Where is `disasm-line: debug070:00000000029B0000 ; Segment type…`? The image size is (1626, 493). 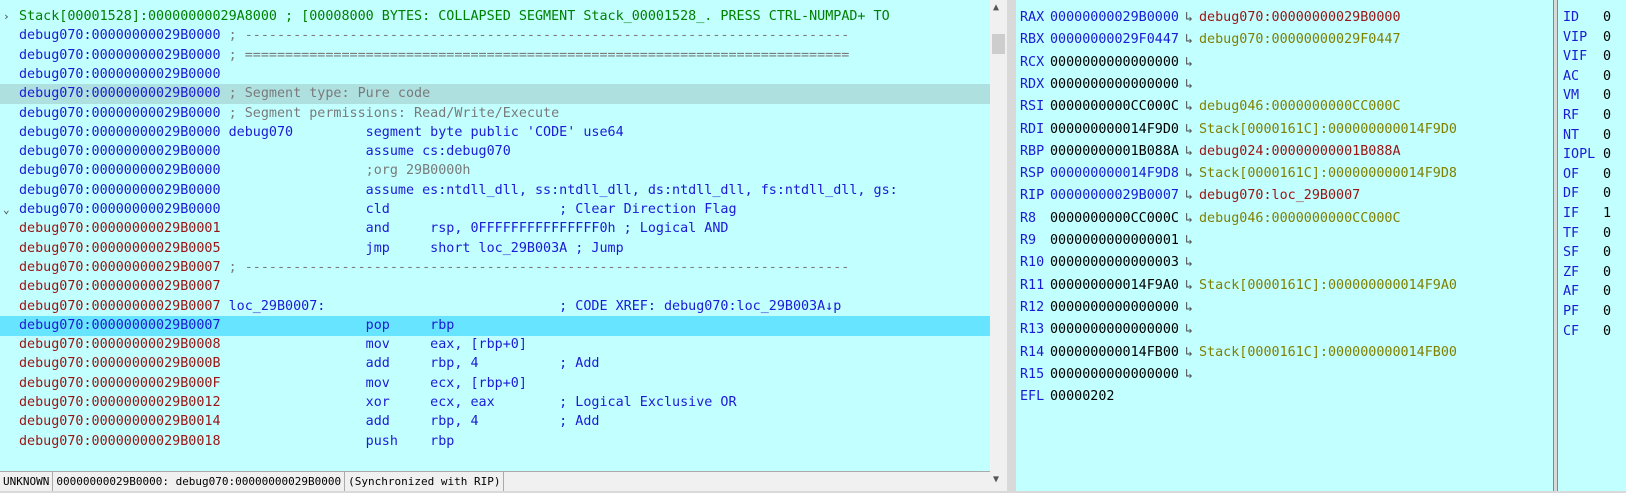 disasm-line: debug070:00000000029B0000 ; Segment type… is located at coordinates (497, 94).